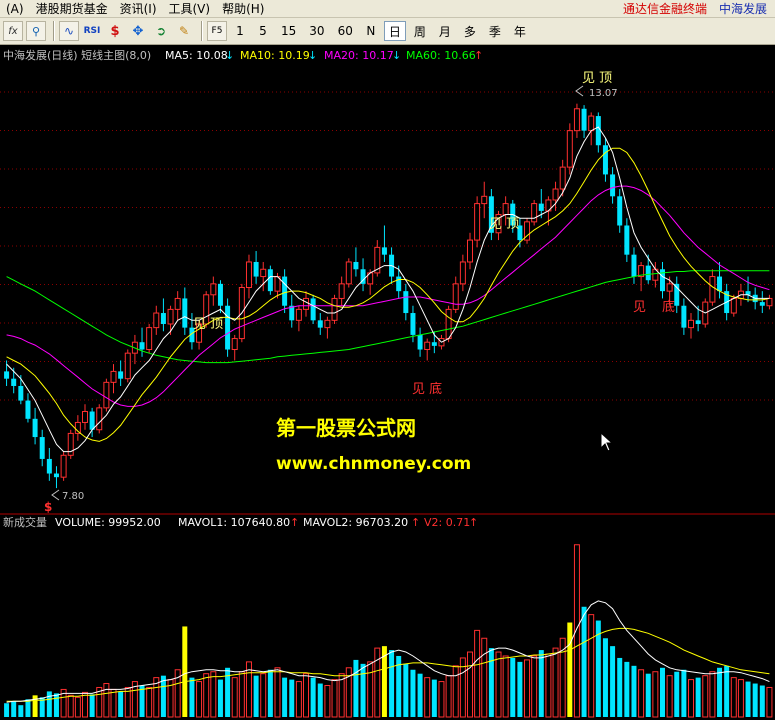  I want to click on period-multi: 多, so click(470, 31).